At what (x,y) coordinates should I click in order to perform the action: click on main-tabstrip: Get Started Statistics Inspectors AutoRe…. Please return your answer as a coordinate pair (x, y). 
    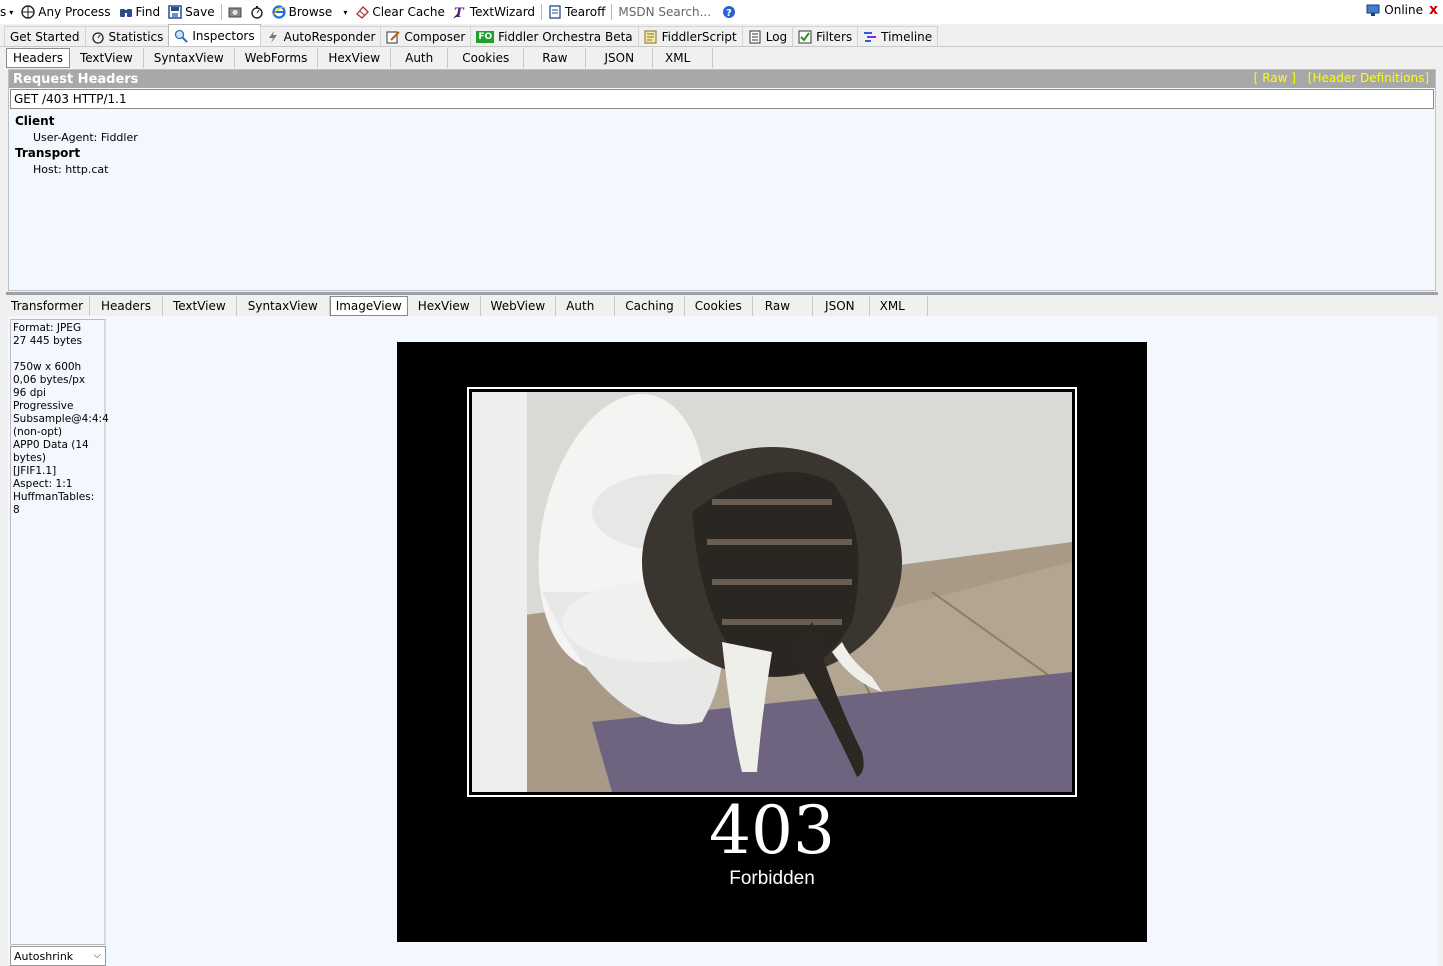
    Looking at the image, I should click on (721, 35).